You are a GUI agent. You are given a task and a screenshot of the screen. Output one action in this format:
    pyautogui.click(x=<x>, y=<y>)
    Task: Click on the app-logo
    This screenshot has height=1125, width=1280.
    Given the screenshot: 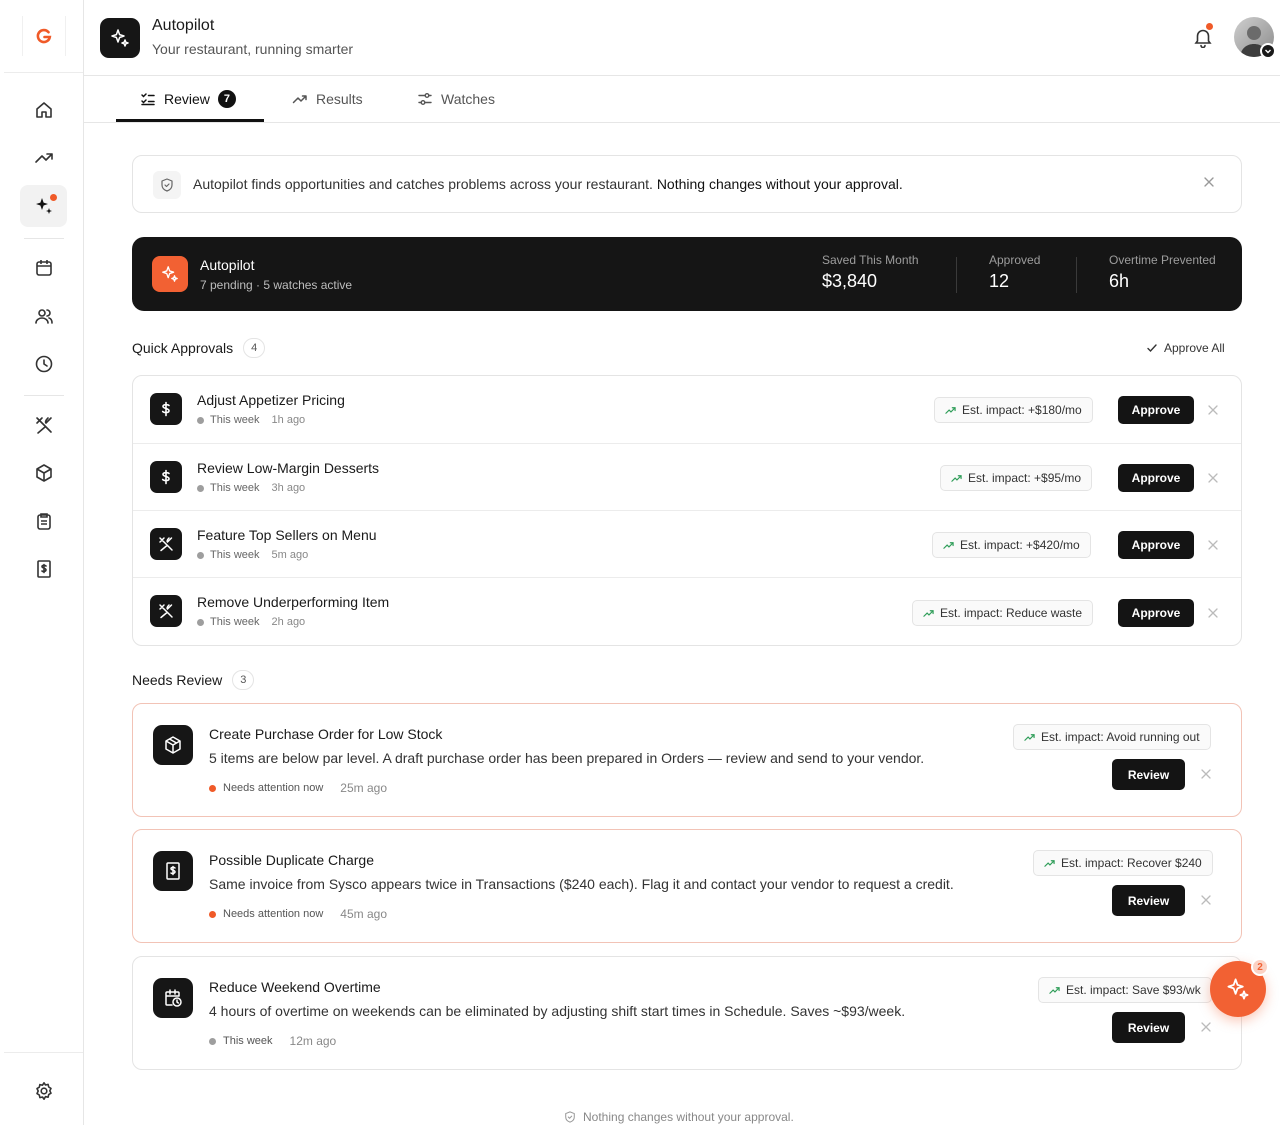 What is the action you would take?
    pyautogui.click(x=43, y=36)
    